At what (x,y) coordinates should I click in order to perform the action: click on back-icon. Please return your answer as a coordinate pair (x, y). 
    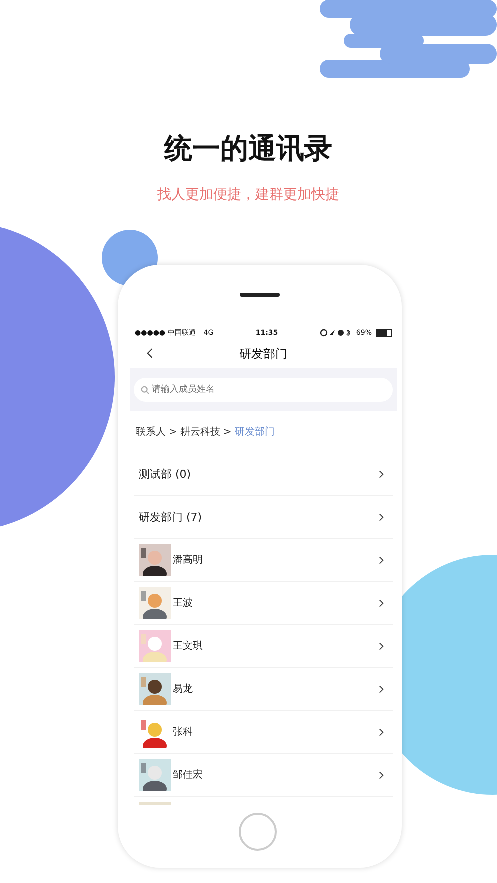
    Looking at the image, I should click on (150, 353).